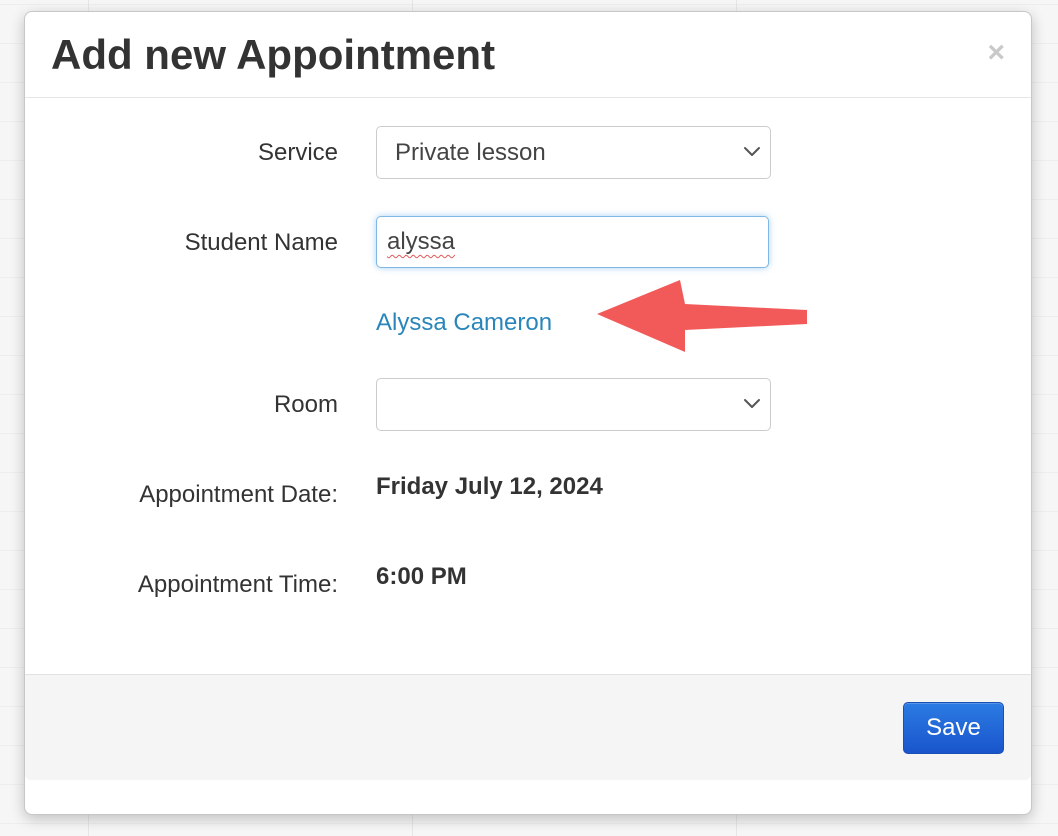 The image size is (1058, 836). I want to click on modal-header: Add new Appointment ×, so click(528, 55).